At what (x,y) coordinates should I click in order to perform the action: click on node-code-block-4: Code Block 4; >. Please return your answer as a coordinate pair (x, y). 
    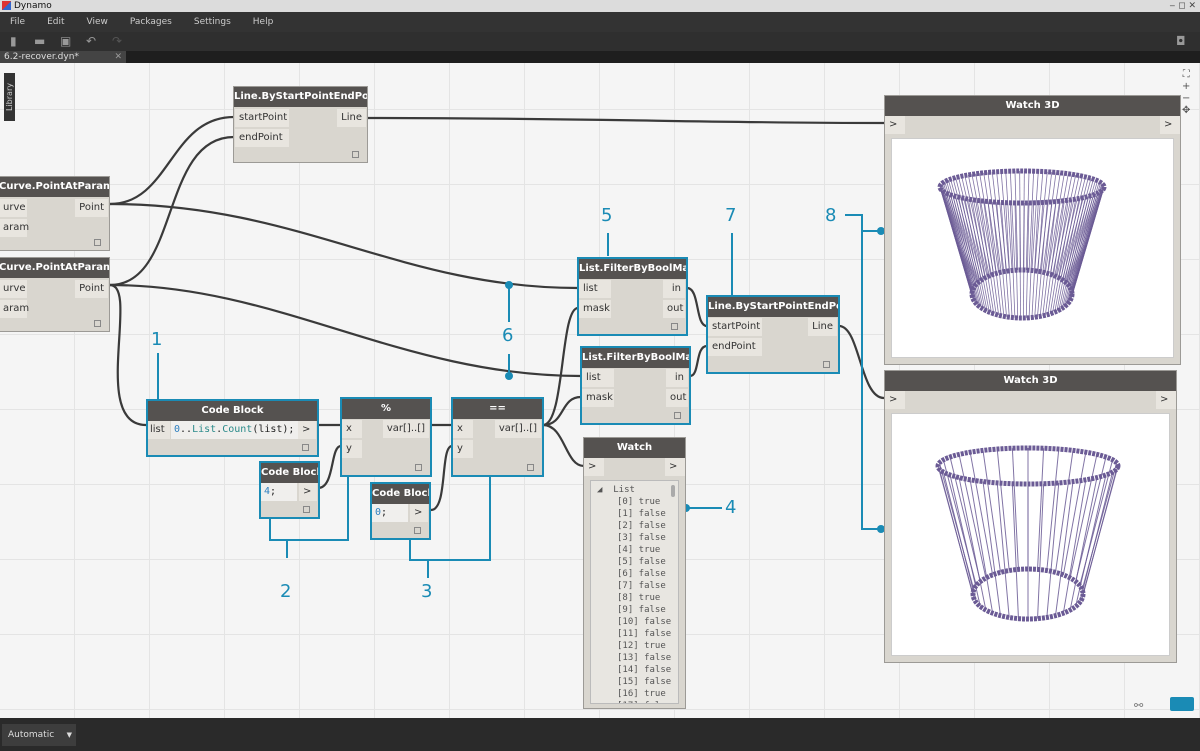
    Looking at the image, I should click on (289, 490).